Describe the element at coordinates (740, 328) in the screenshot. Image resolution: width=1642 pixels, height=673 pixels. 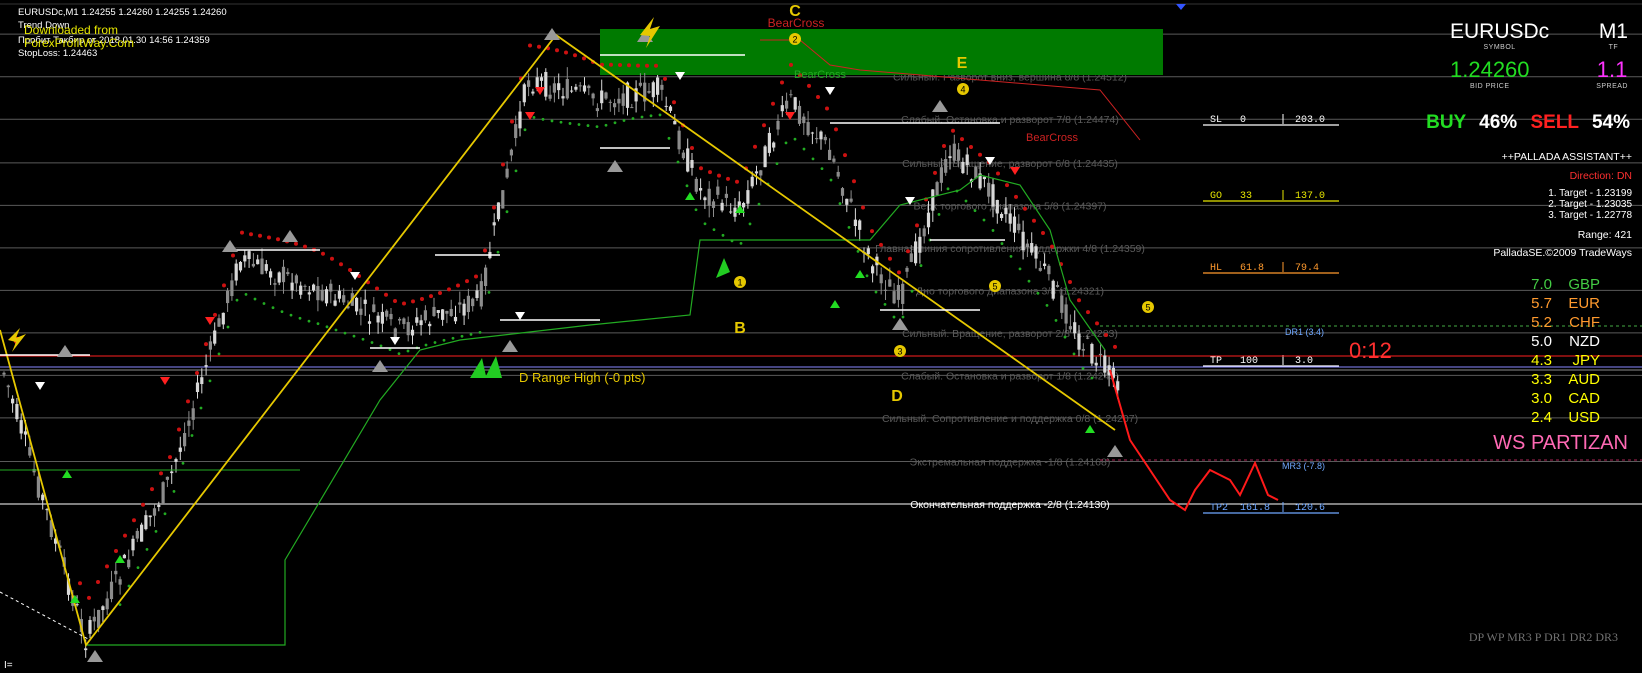
I see `wave-label-b: B` at that location.